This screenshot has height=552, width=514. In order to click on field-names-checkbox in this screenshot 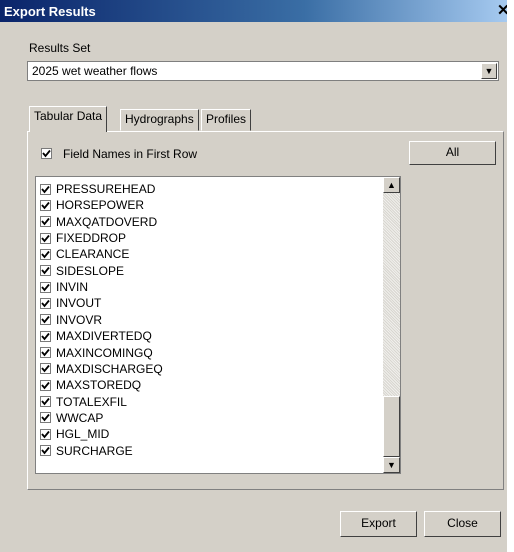, I will do `click(46, 153)`.